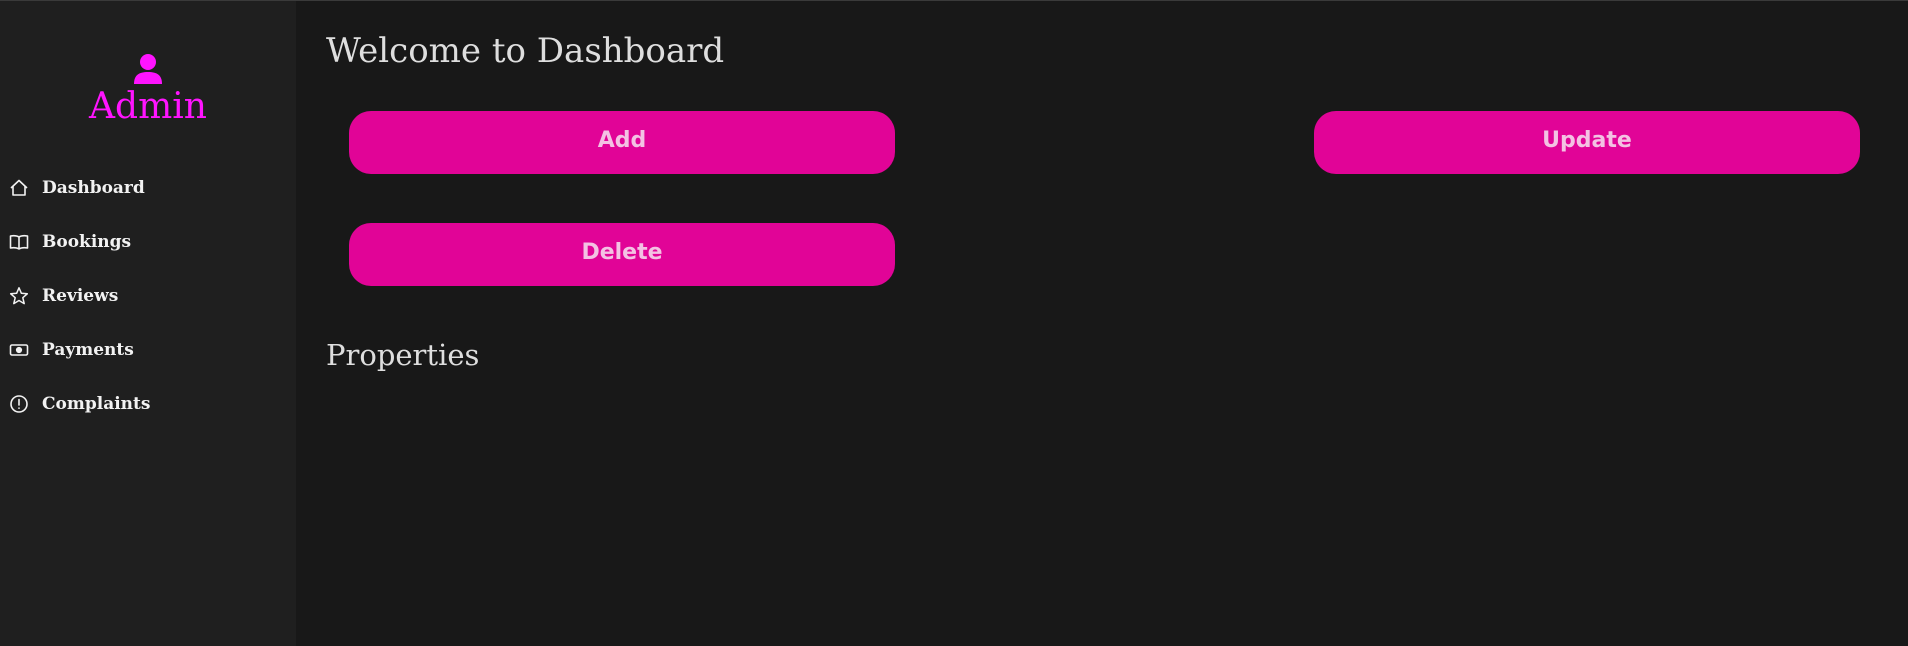  I want to click on star-icon, so click(19, 296).